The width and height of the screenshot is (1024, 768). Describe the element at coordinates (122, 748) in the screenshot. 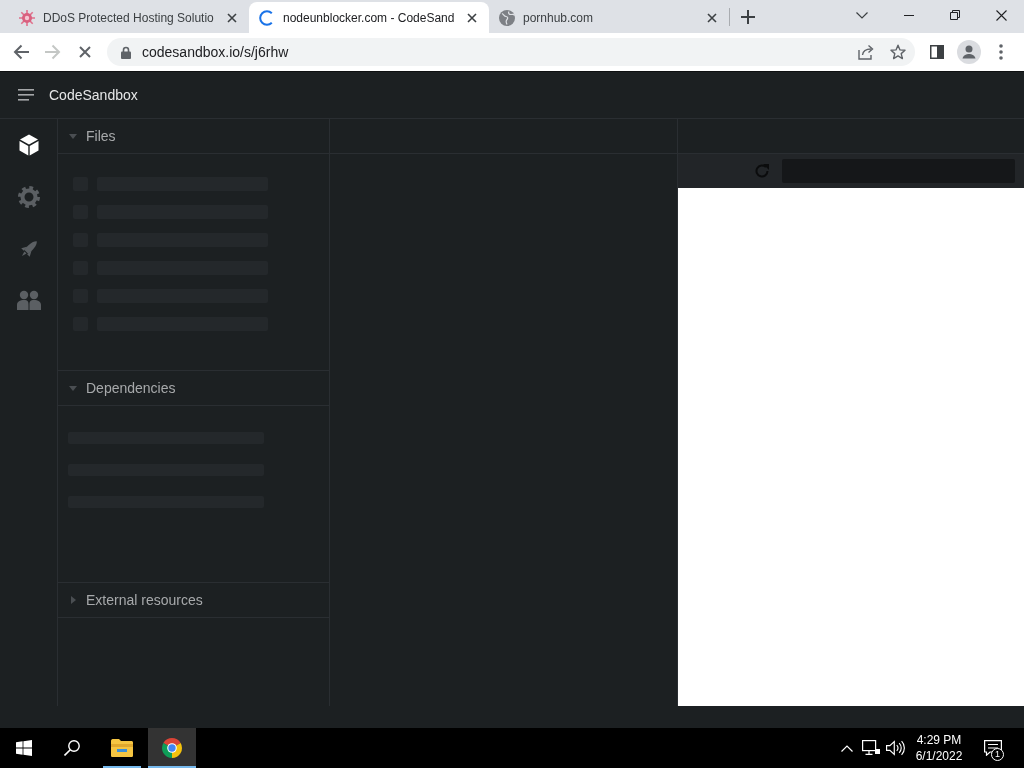

I see `folder-icon` at that location.